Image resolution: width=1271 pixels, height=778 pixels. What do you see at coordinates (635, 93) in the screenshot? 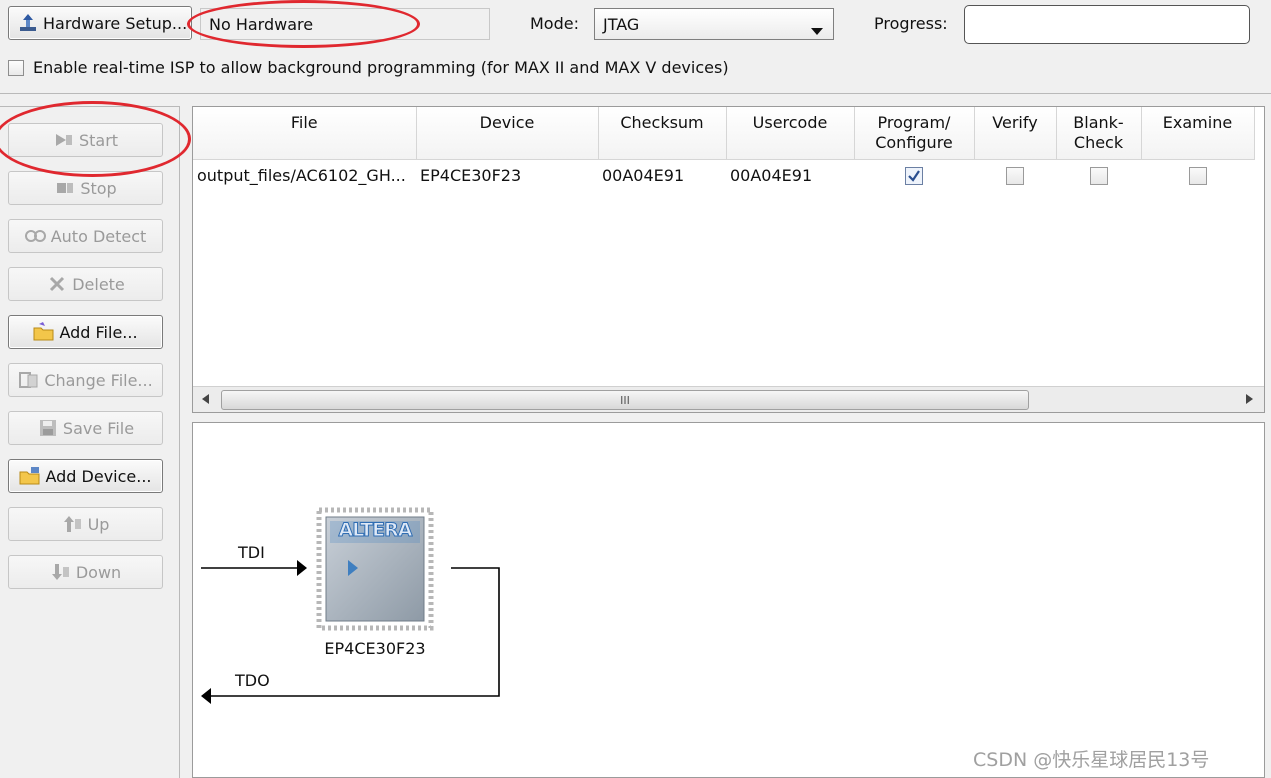
I see `toolbar-divider` at bounding box center [635, 93].